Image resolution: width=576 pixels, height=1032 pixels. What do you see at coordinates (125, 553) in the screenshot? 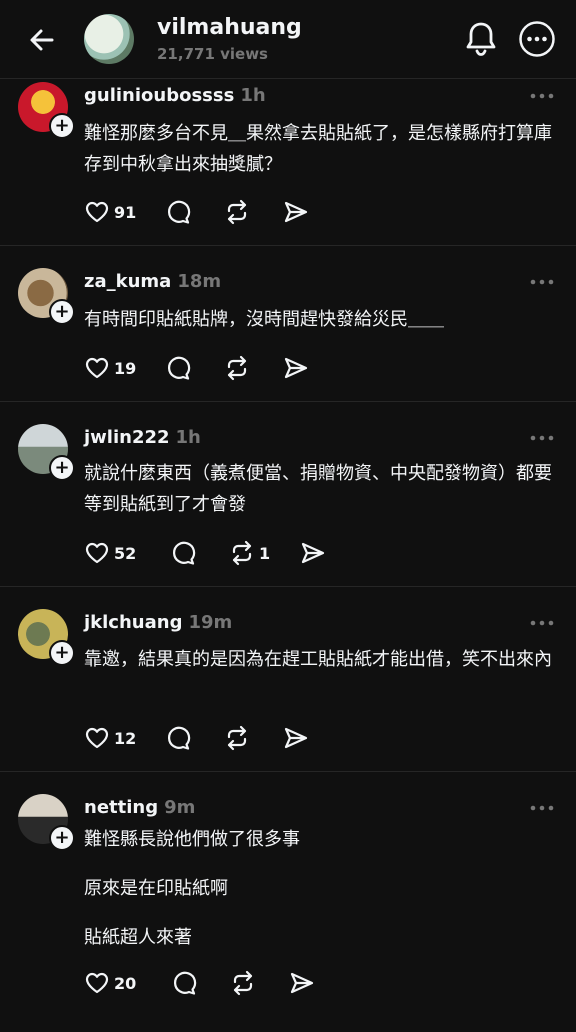
I see `like-count: 52` at bounding box center [125, 553].